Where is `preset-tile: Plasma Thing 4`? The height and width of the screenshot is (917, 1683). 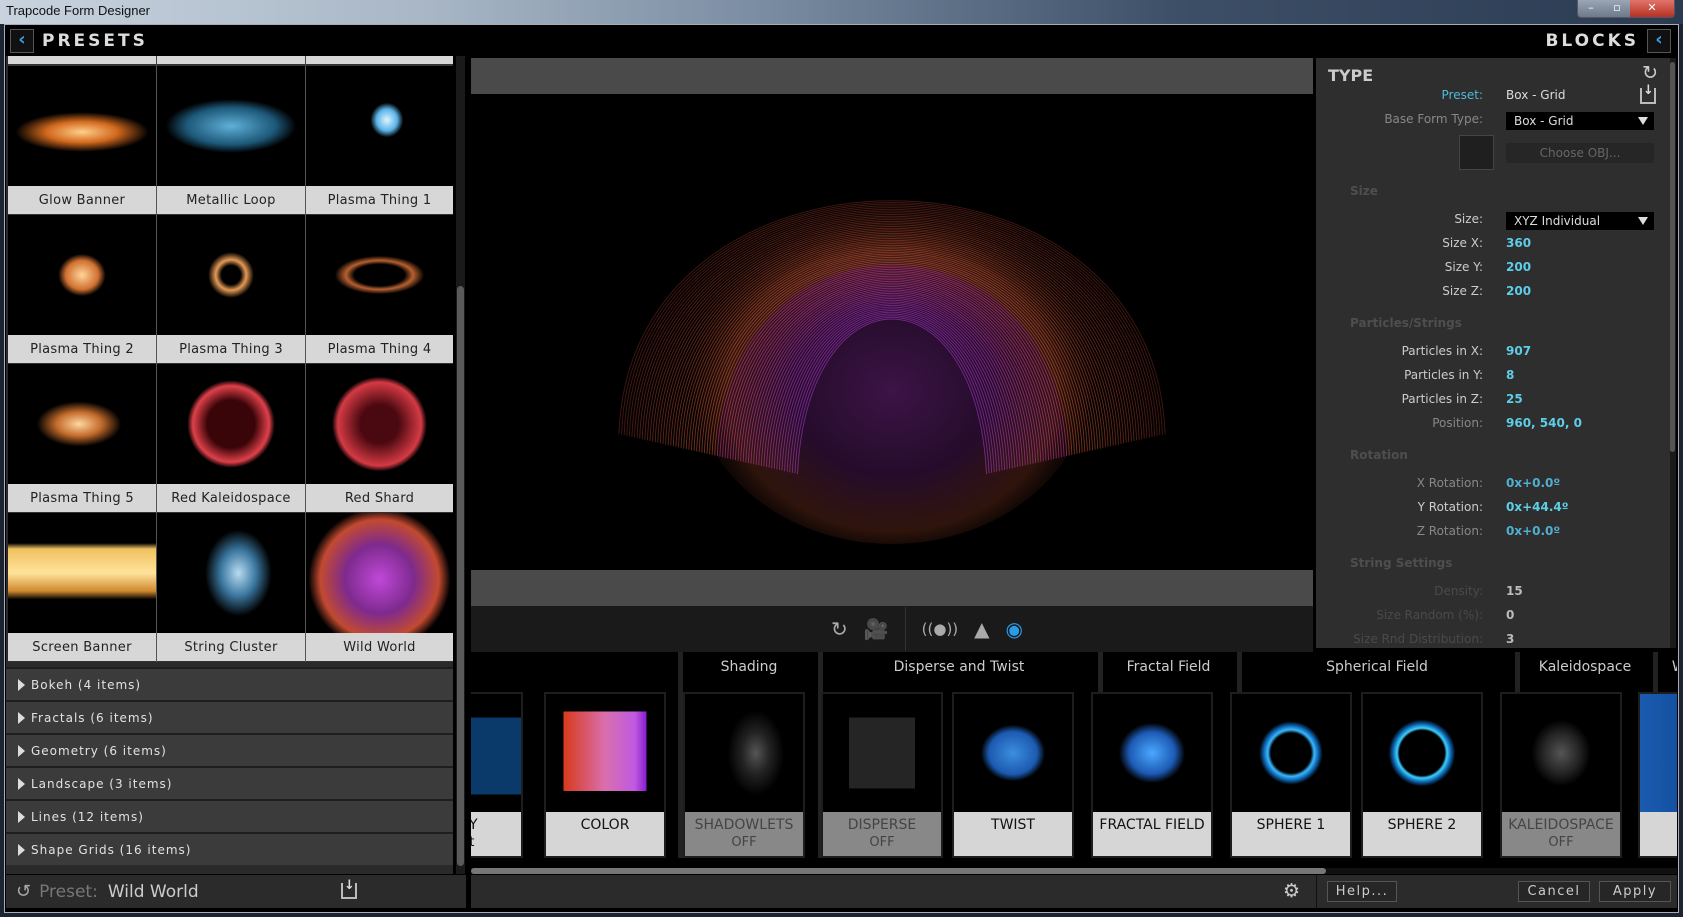 preset-tile: Plasma Thing 4 is located at coordinates (379, 289).